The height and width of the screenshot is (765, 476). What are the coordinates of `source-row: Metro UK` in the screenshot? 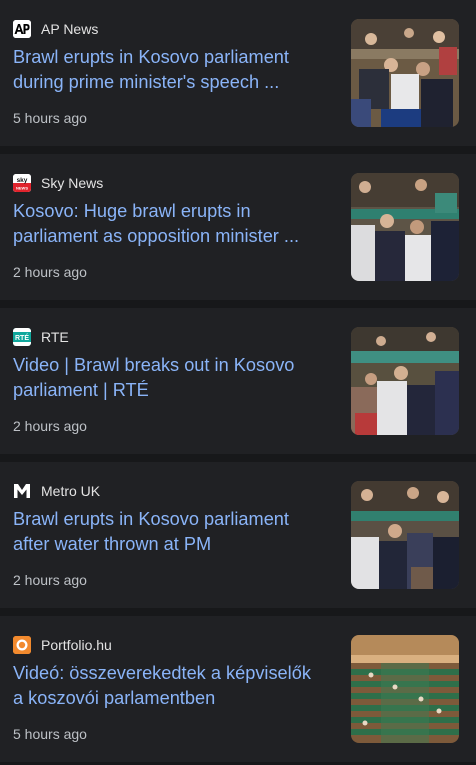 It's located at (56, 491).